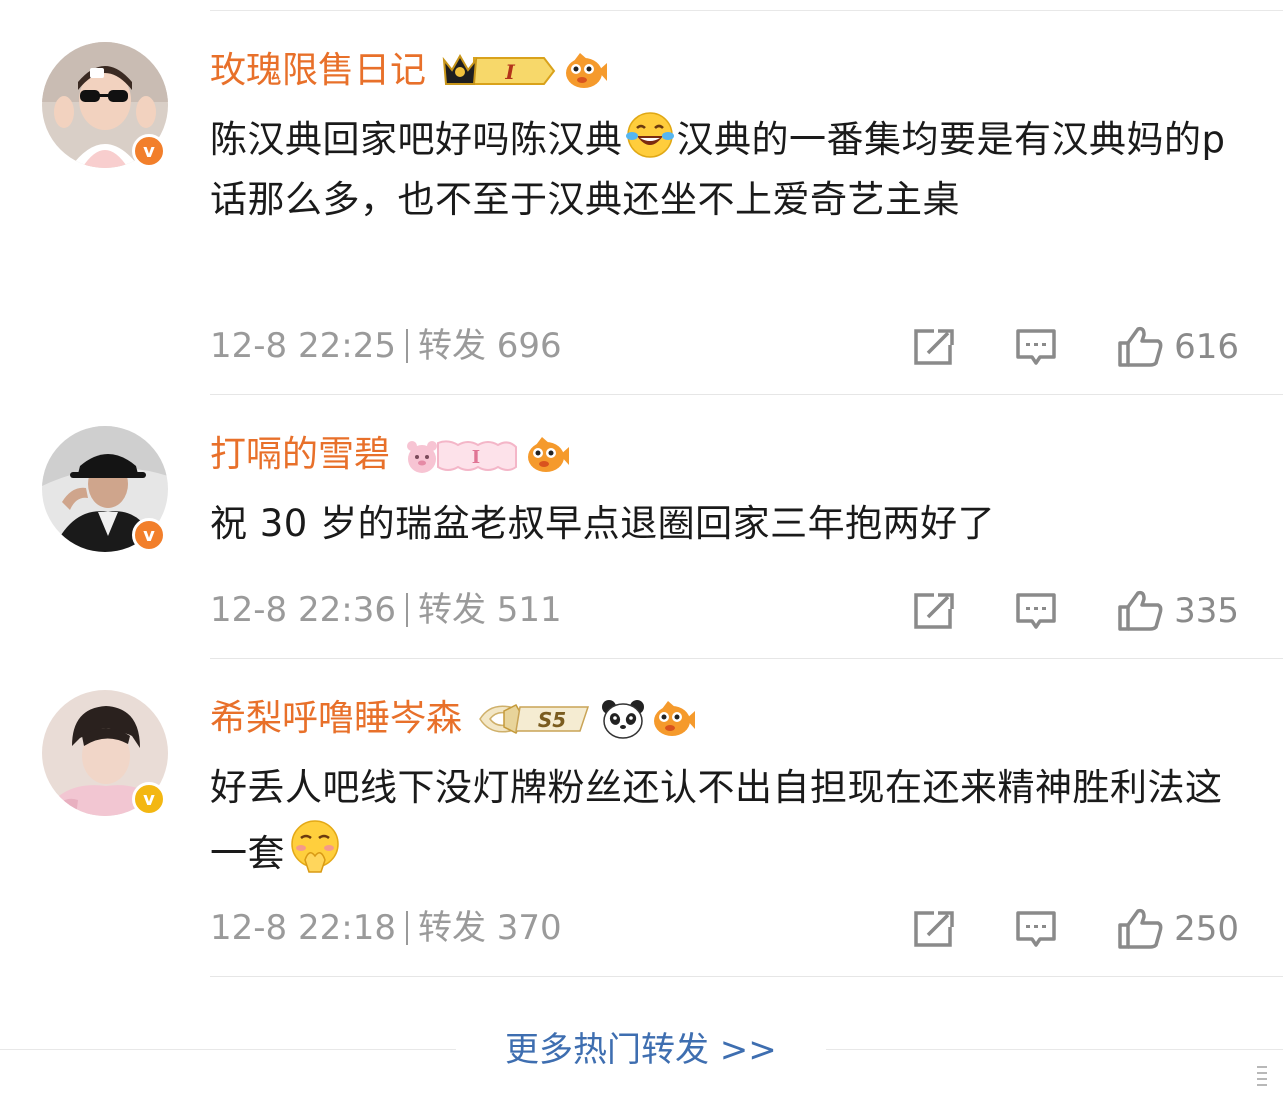 This screenshot has width=1283, height=1104. Describe the element at coordinates (534, 719) in the screenshot. I see `s5-wing-badge-icon: S5` at that location.